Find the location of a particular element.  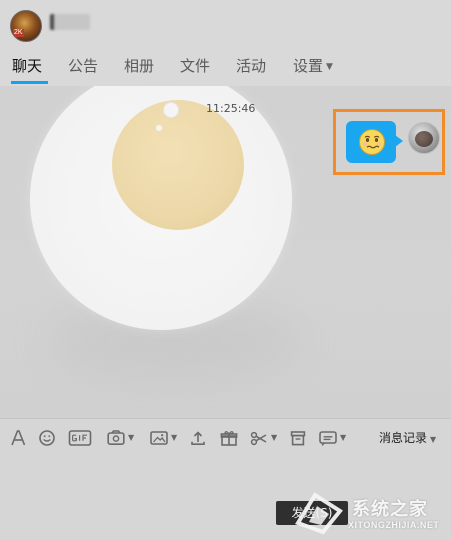

message-timestamp: 11:25:46 is located at coordinates (231, 108).